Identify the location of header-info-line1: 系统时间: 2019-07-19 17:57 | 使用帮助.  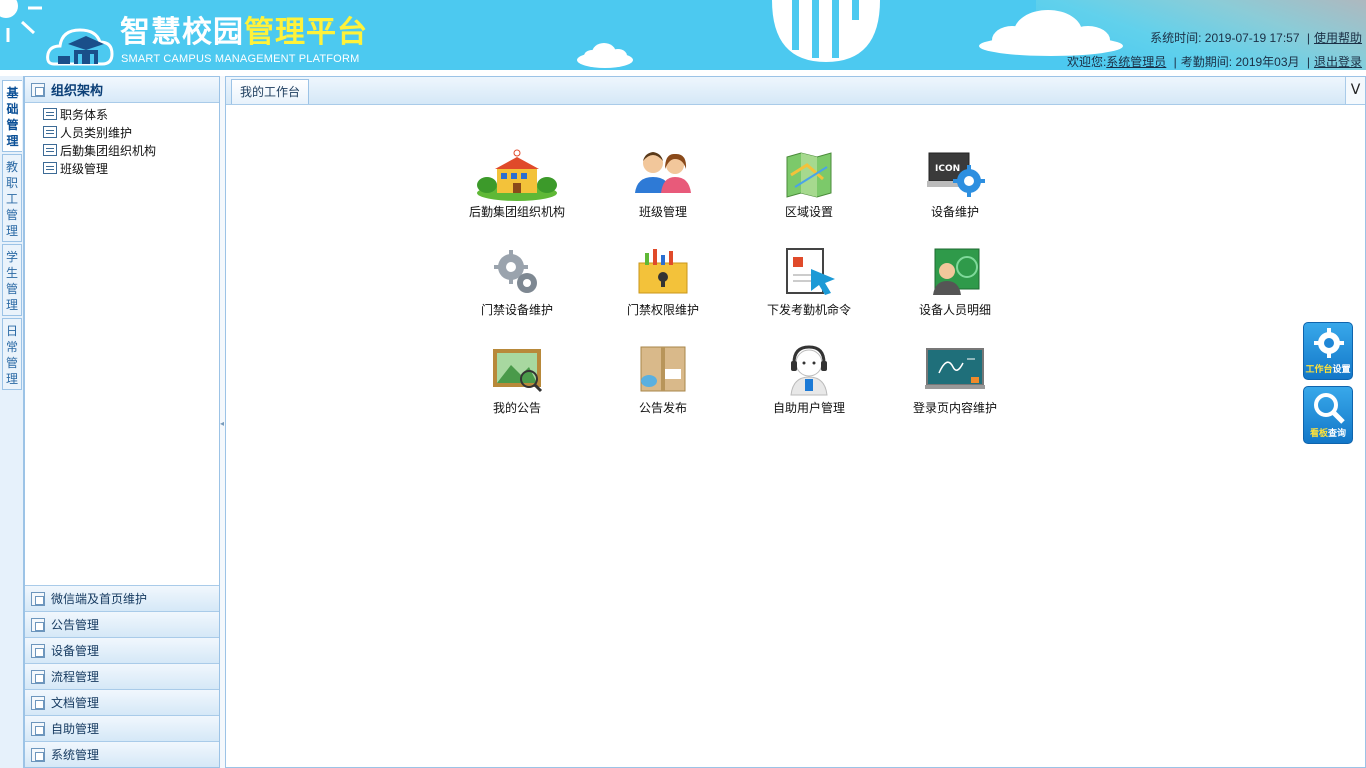
(1214, 38).